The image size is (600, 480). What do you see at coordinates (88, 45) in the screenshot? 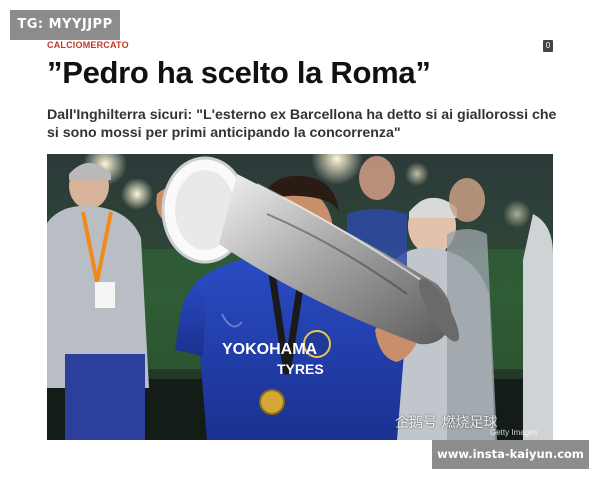
I see `category-link: CALCIOMERCATO` at bounding box center [88, 45].